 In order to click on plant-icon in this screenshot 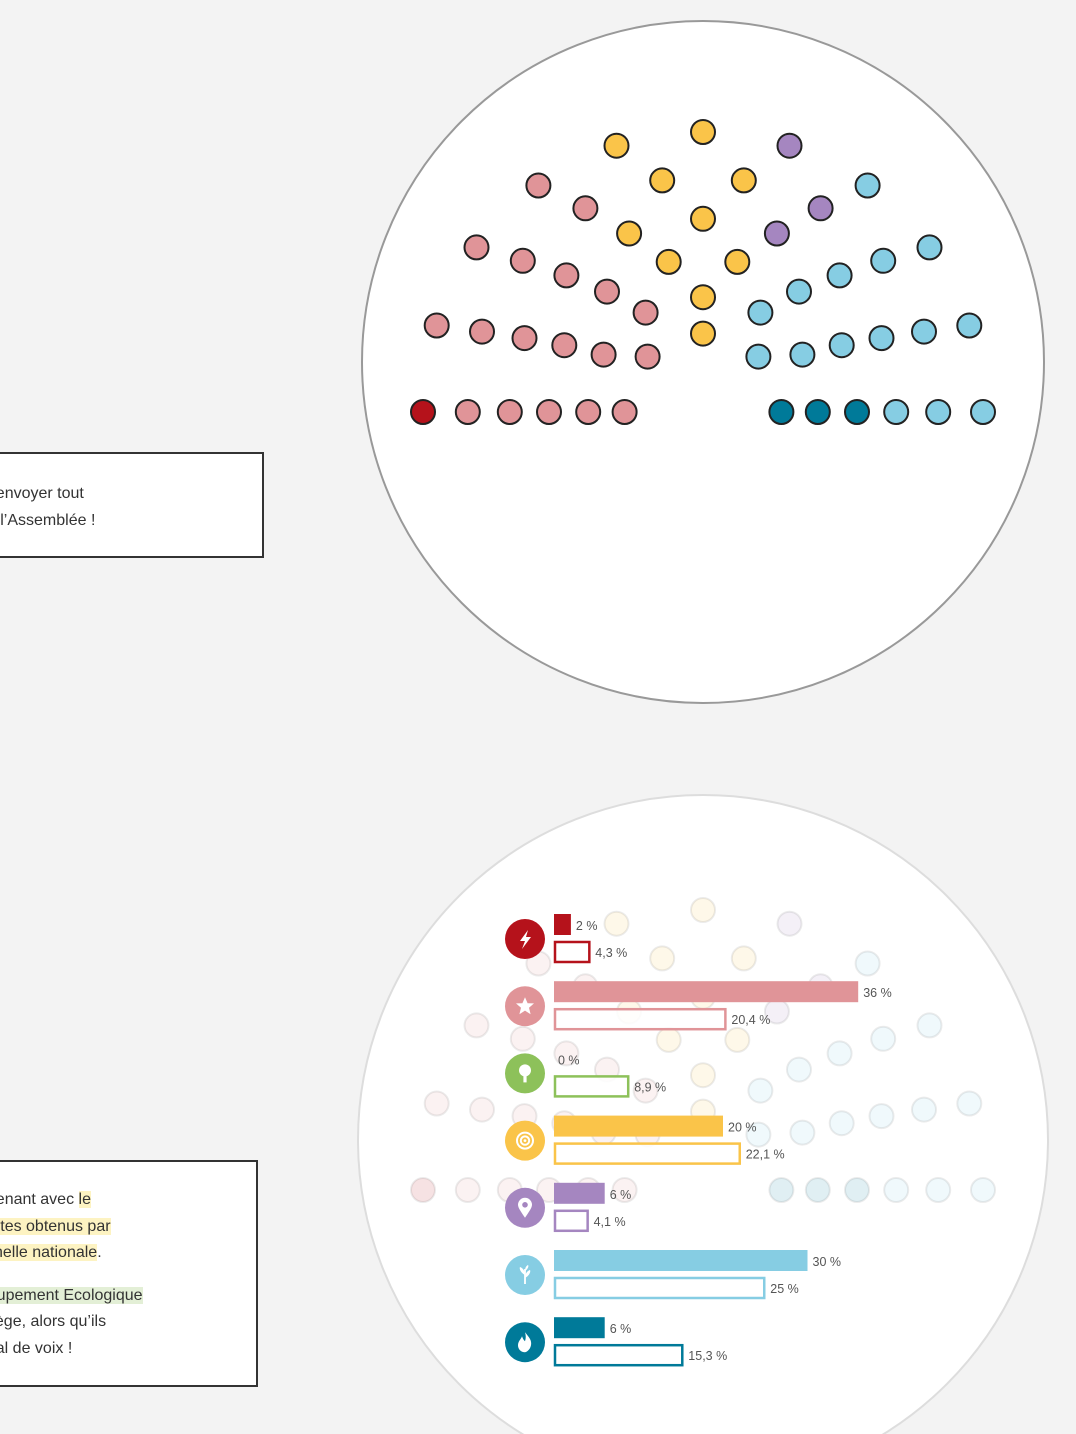, I will do `click(525, 1275)`.